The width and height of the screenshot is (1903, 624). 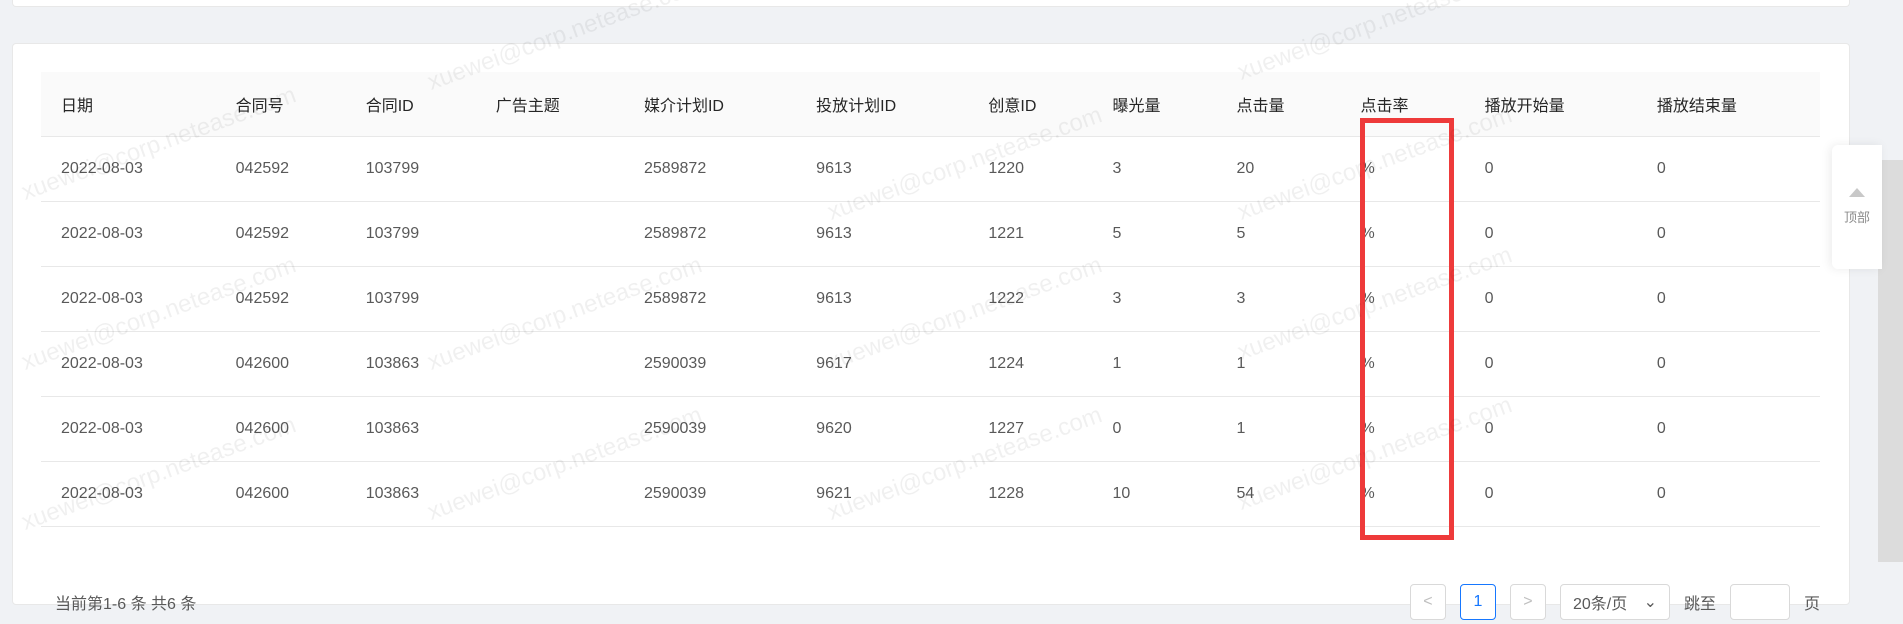 I want to click on cell-clicks: 3, so click(x=1278, y=299).